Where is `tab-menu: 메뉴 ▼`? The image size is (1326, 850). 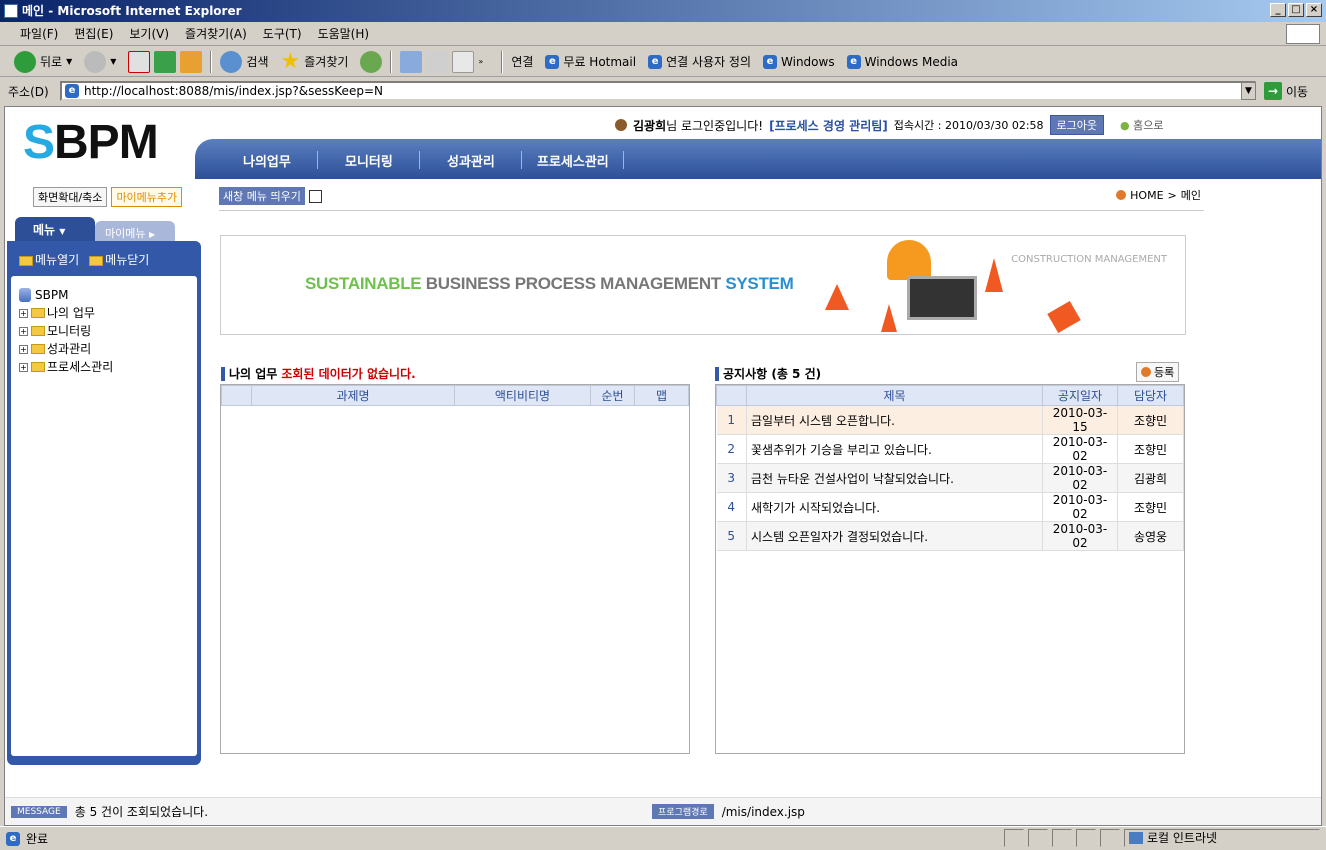
tab-menu: 메뉴 ▼ is located at coordinates (55, 229).